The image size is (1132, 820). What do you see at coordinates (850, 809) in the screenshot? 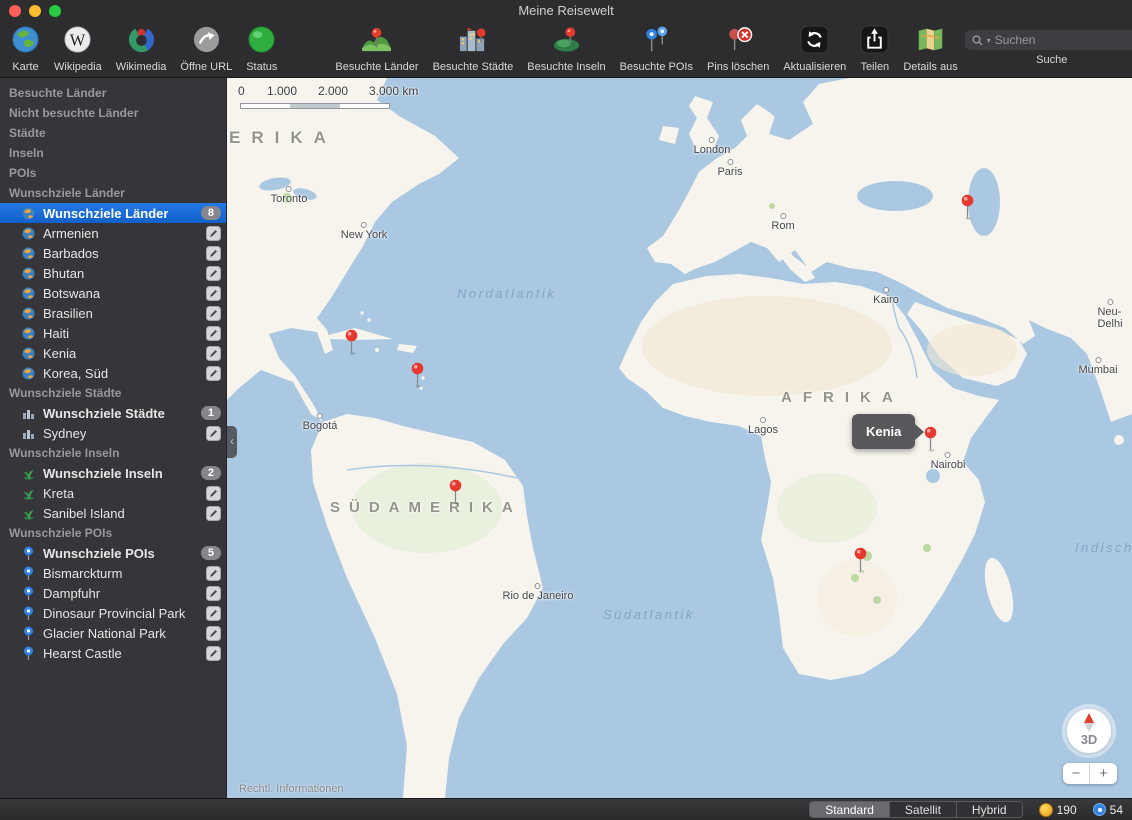
I see `map-type-standard: Standard` at bounding box center [850, 809].